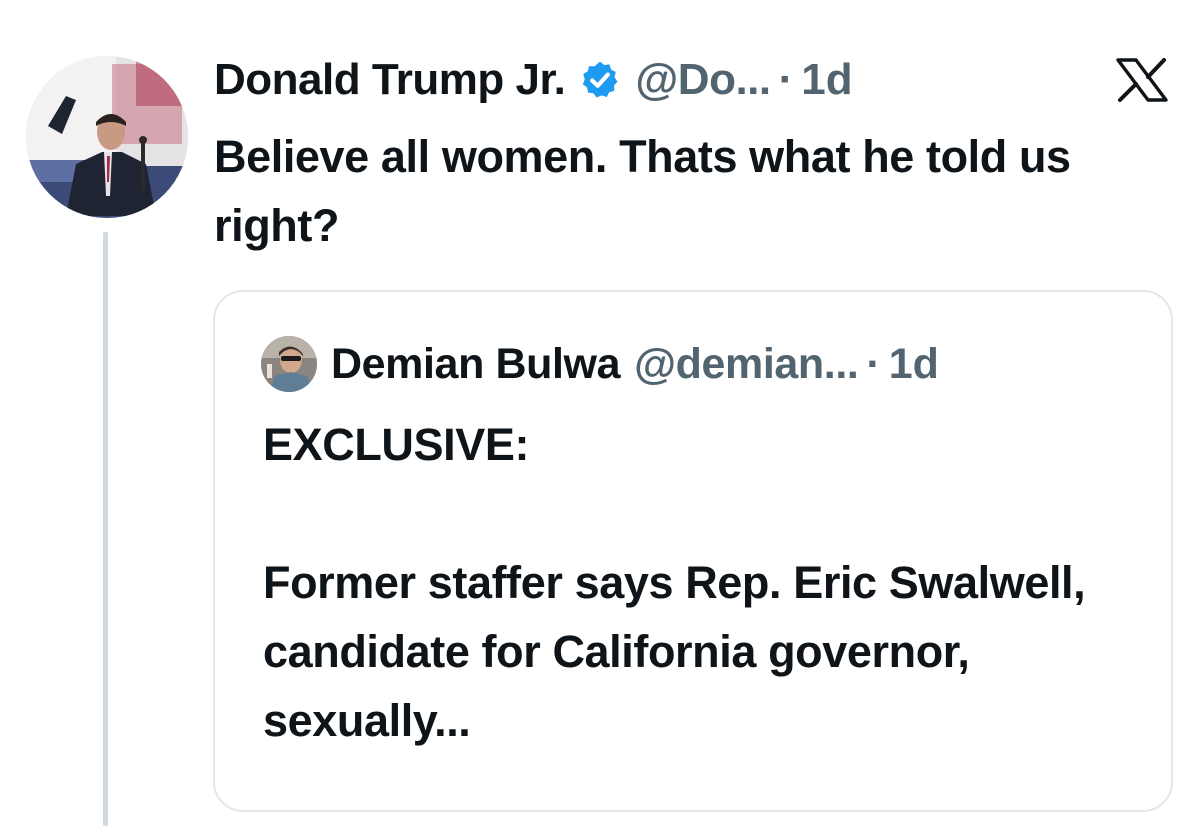 This screenshot has width=1200, height=826. I want to click on thread-connector-line, so click(105, 529).